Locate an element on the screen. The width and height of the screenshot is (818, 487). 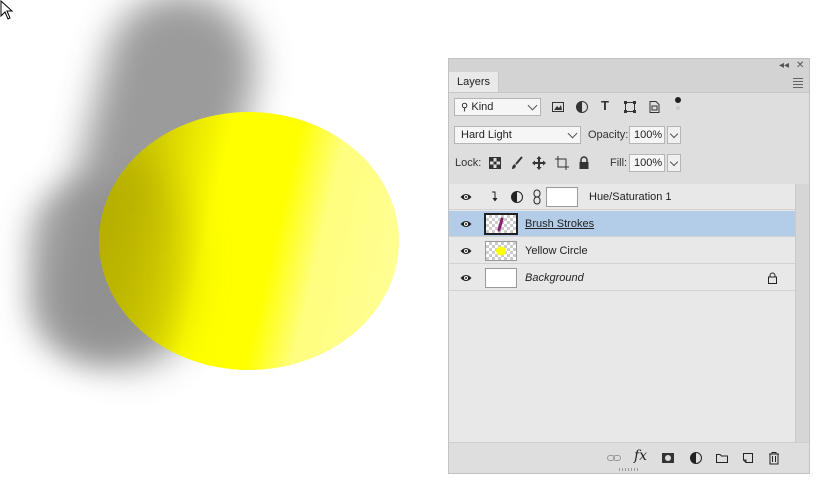
new-group-folder-icon is located at coordinates (722, 458).